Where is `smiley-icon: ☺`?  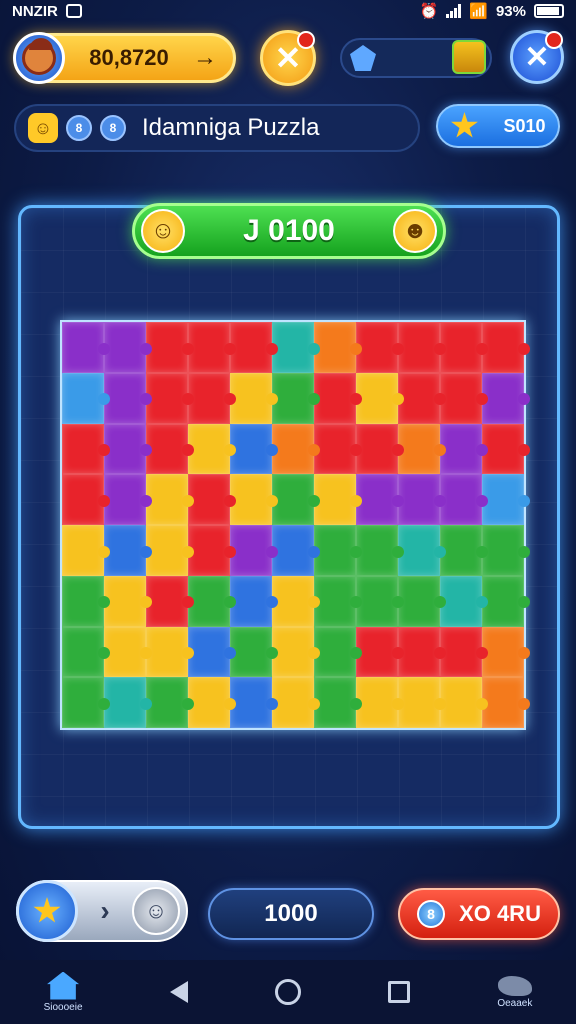
smiley-icon: ☺ is located at coordinates (43, 128).